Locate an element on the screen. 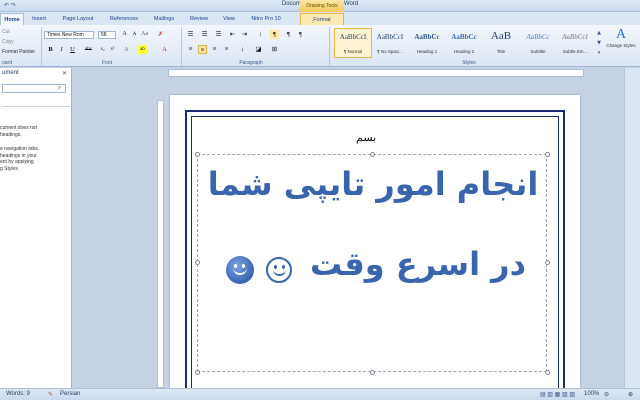  underline-button: U is located at coordinates (72, 49).